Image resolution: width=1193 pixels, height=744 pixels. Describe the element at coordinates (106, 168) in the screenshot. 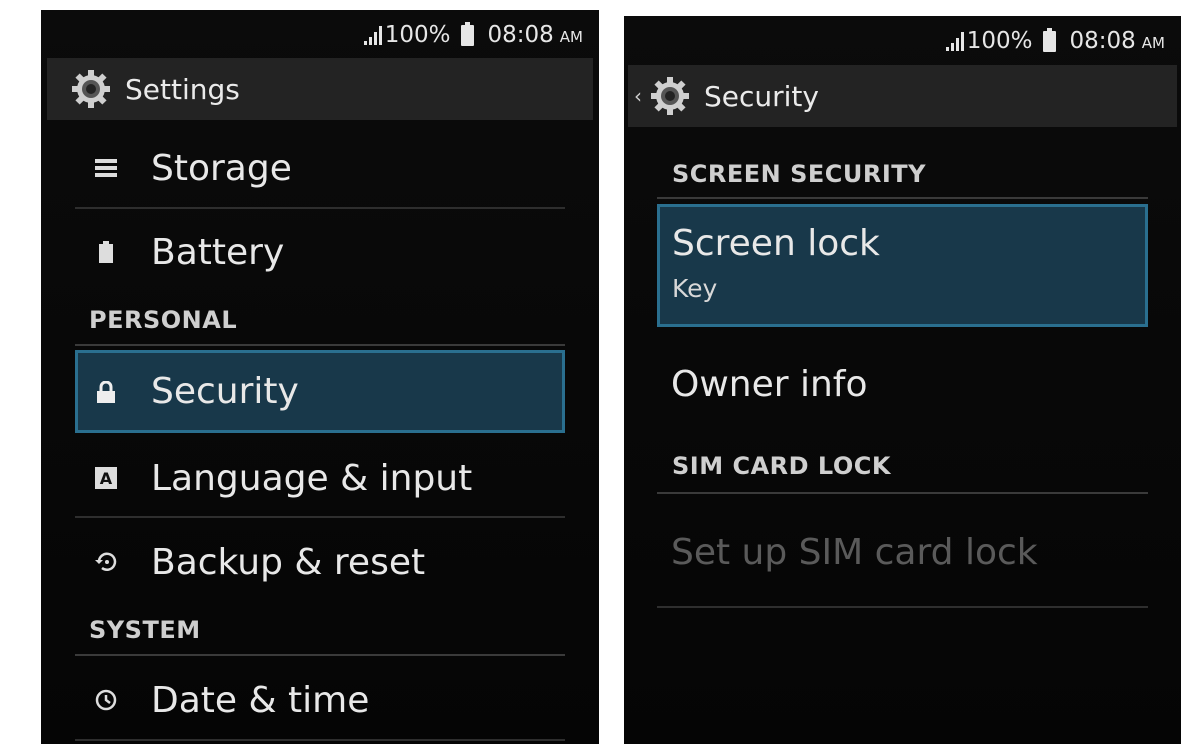

I see `storage-icon` at that location.